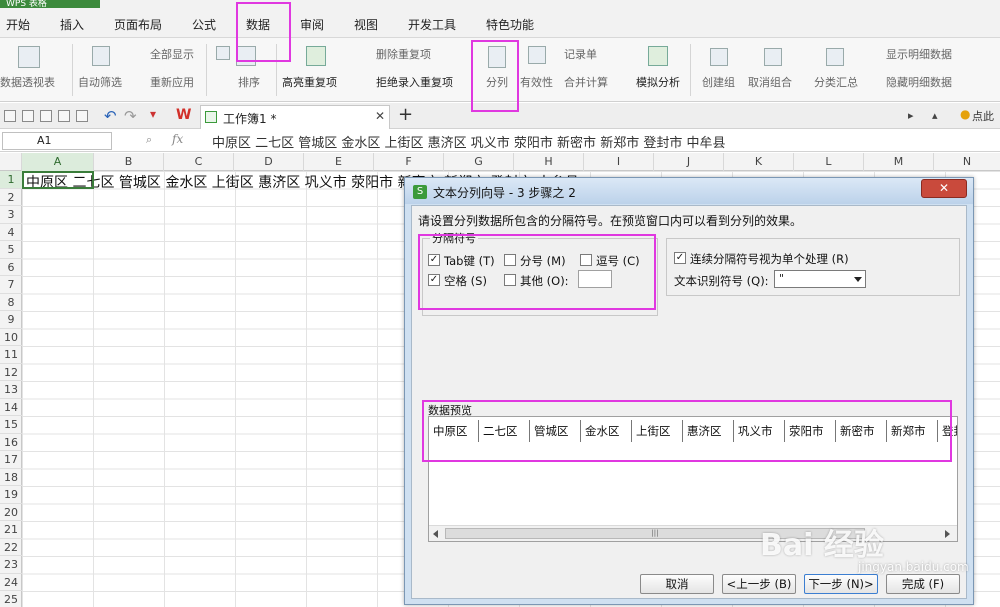 This screenshot has height=607, width=1000. Describe the element at coordinates (435, 534) in the screenshot. I see `scroll-left-icon` at that location.